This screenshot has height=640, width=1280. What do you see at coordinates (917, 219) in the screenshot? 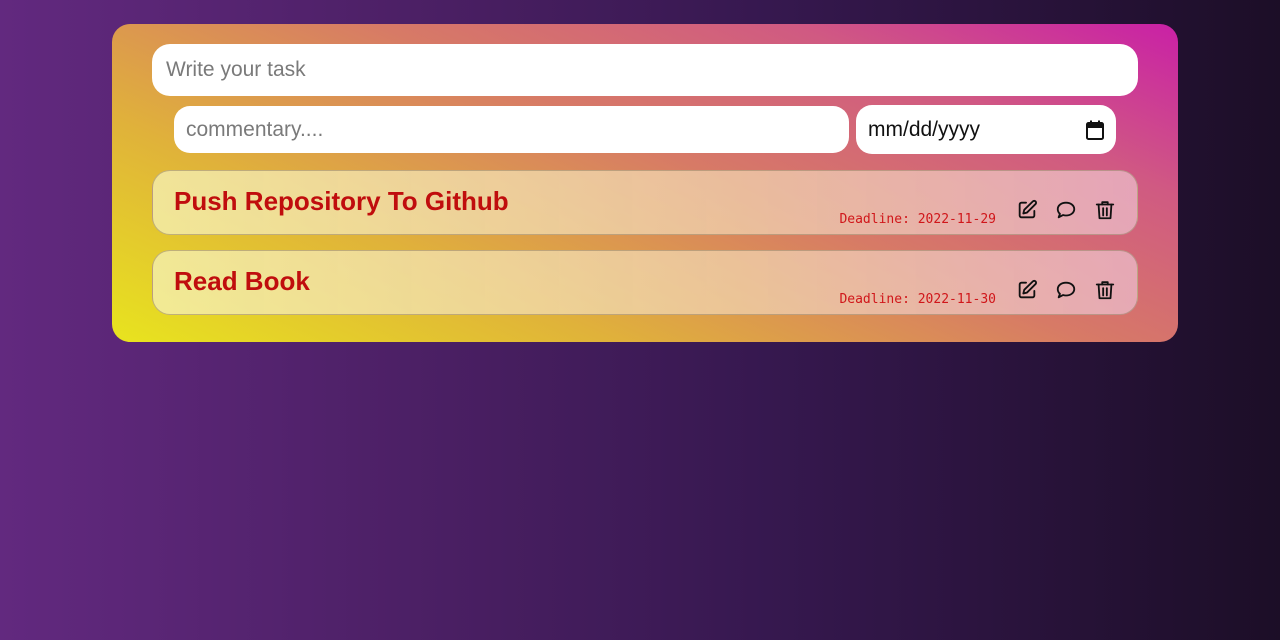
I see `task-deadline: Deadline: 2022-11-29` at bounding box center [917, 219].